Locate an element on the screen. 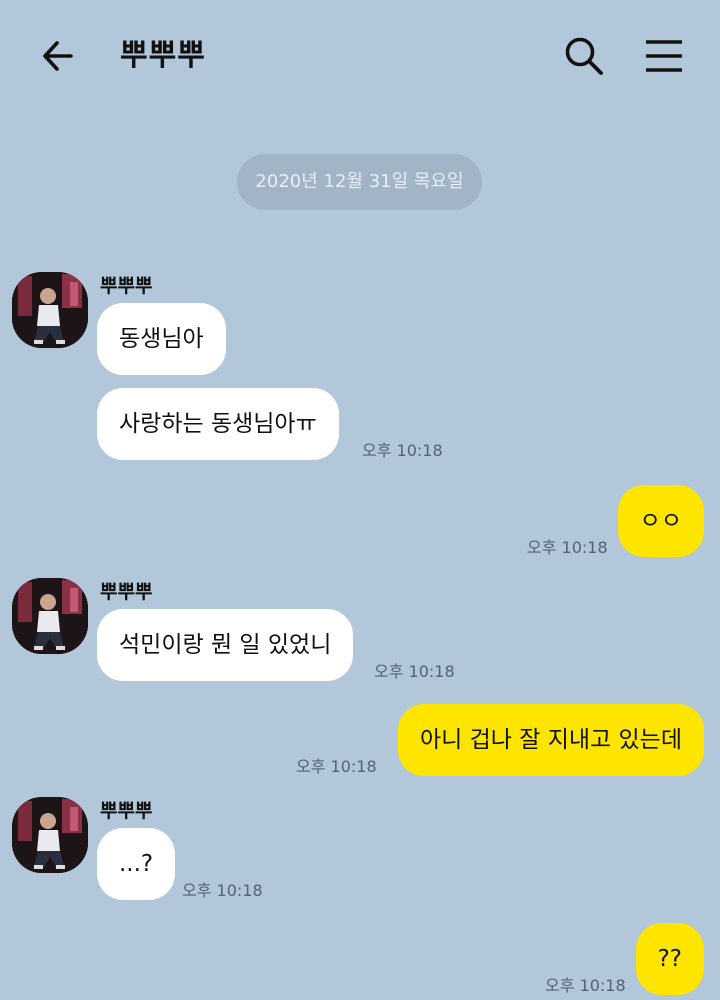 Image resolution: width=720 pixels, height=1000 pixels. search-icon is located at coordinates (584, 56).